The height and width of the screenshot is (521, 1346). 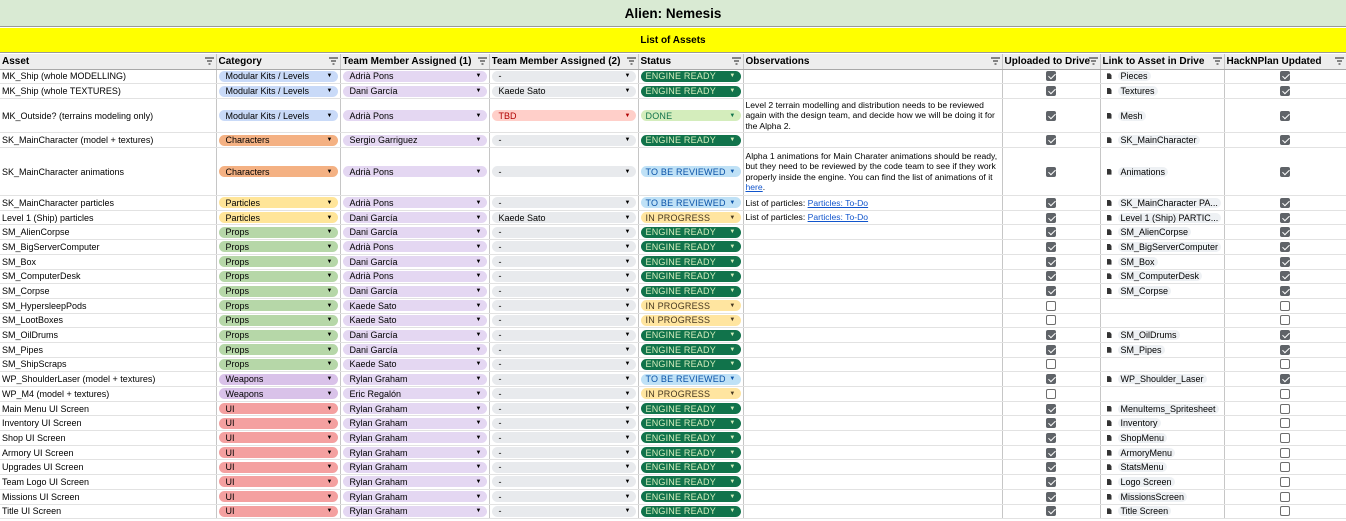 I want to click on asset-cell: MK_Ship (whole TEXTURES), so click(x=108, y=91).